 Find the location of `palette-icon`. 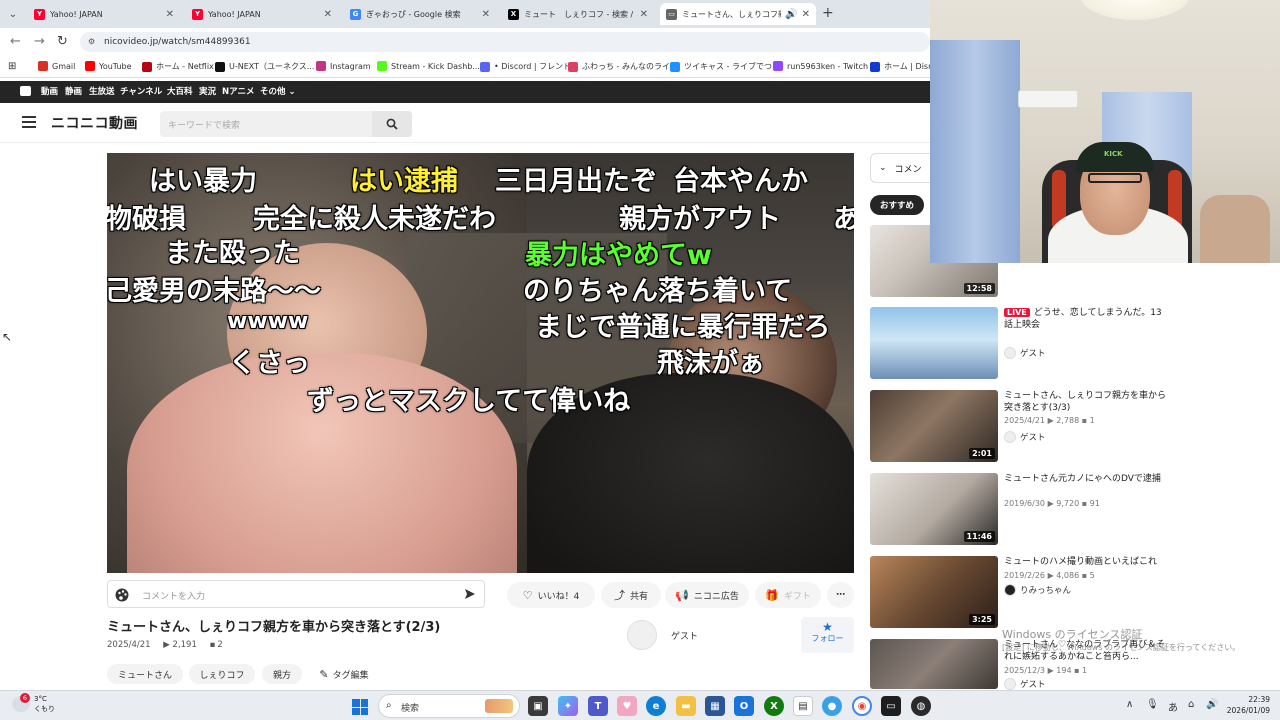

palette-icon is located at coordinates (122, 595).